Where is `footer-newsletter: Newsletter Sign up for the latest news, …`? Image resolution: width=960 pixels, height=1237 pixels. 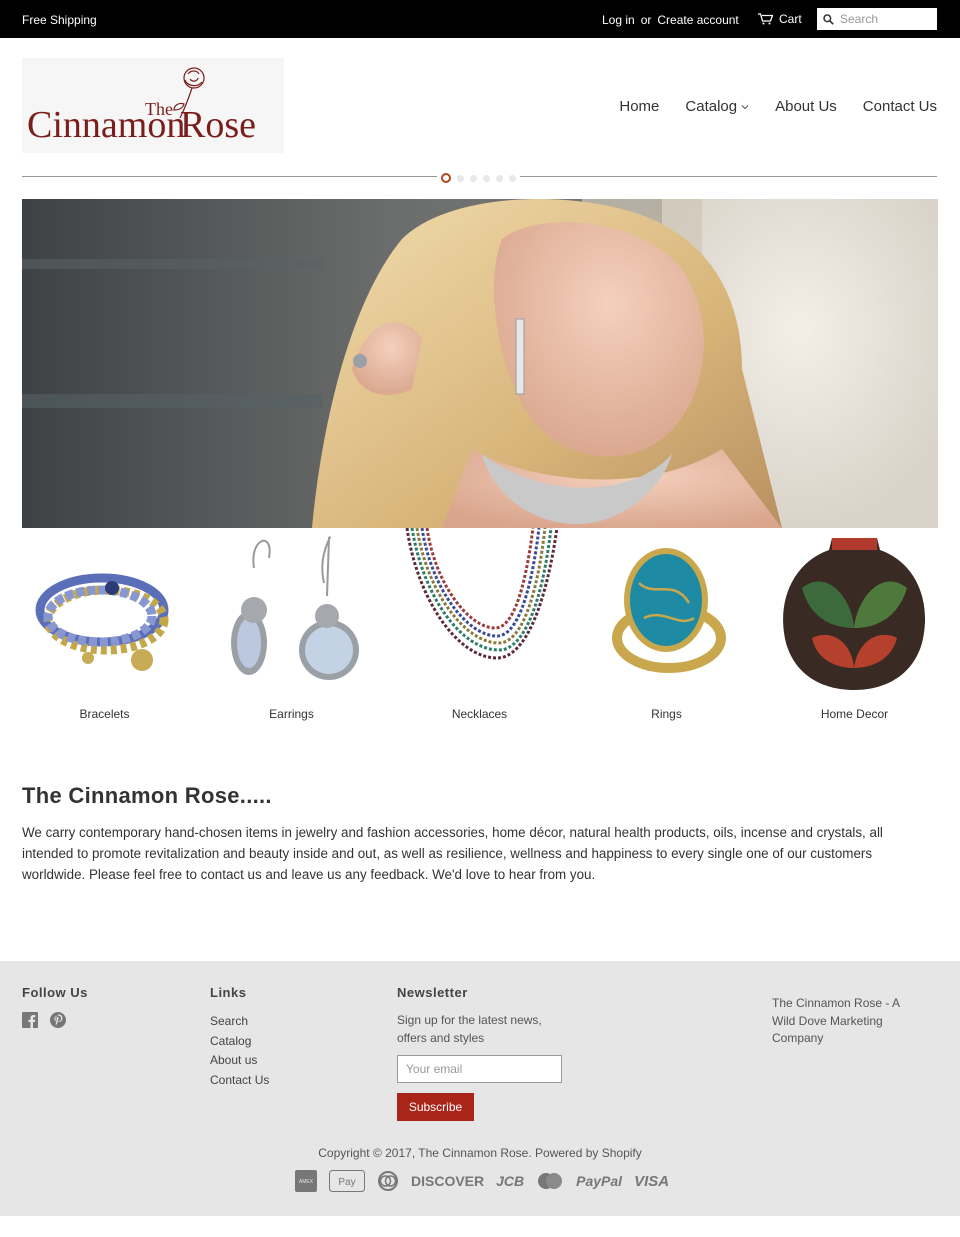 footer-newsletter: Newsletter Sign up for the latest news, … is located at coordinates (482, 1053).